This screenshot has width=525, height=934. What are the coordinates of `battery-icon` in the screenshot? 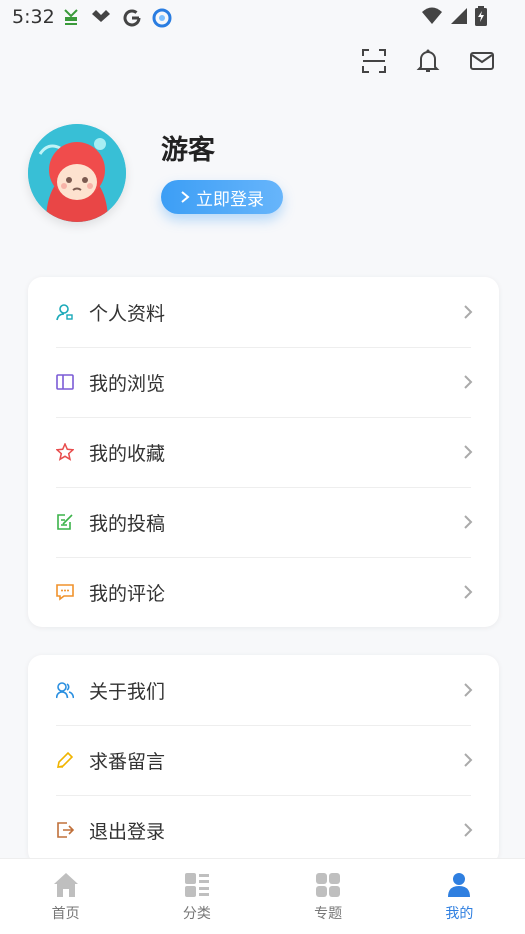 It's located at (481, 16).